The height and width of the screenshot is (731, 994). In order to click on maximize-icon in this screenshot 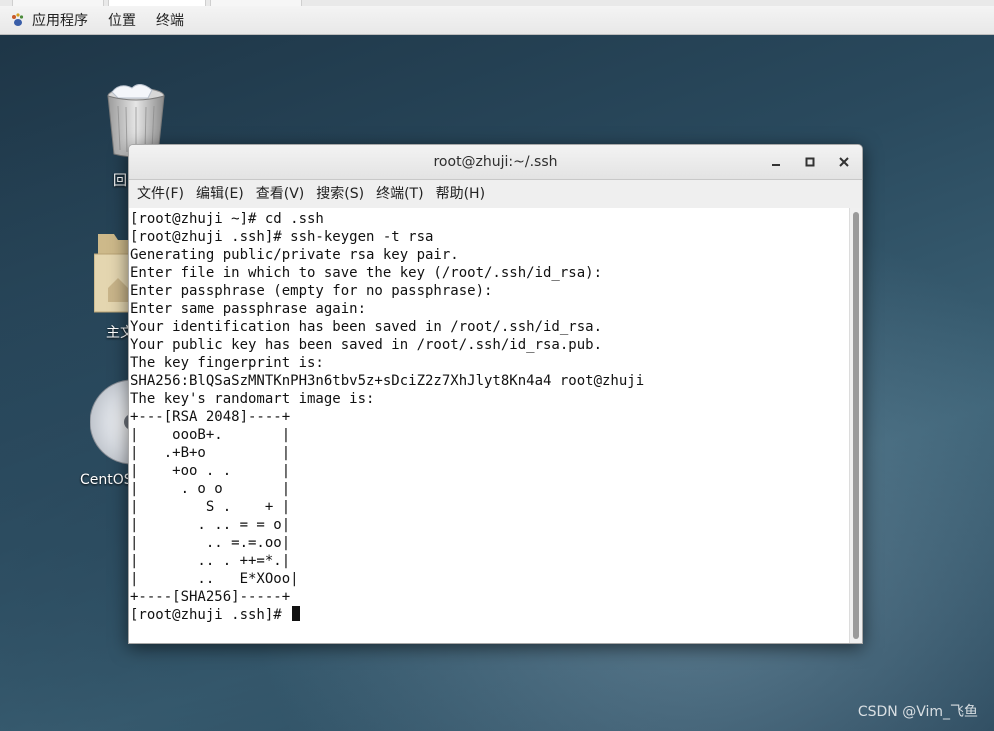, I will do `click(810, 162)`.